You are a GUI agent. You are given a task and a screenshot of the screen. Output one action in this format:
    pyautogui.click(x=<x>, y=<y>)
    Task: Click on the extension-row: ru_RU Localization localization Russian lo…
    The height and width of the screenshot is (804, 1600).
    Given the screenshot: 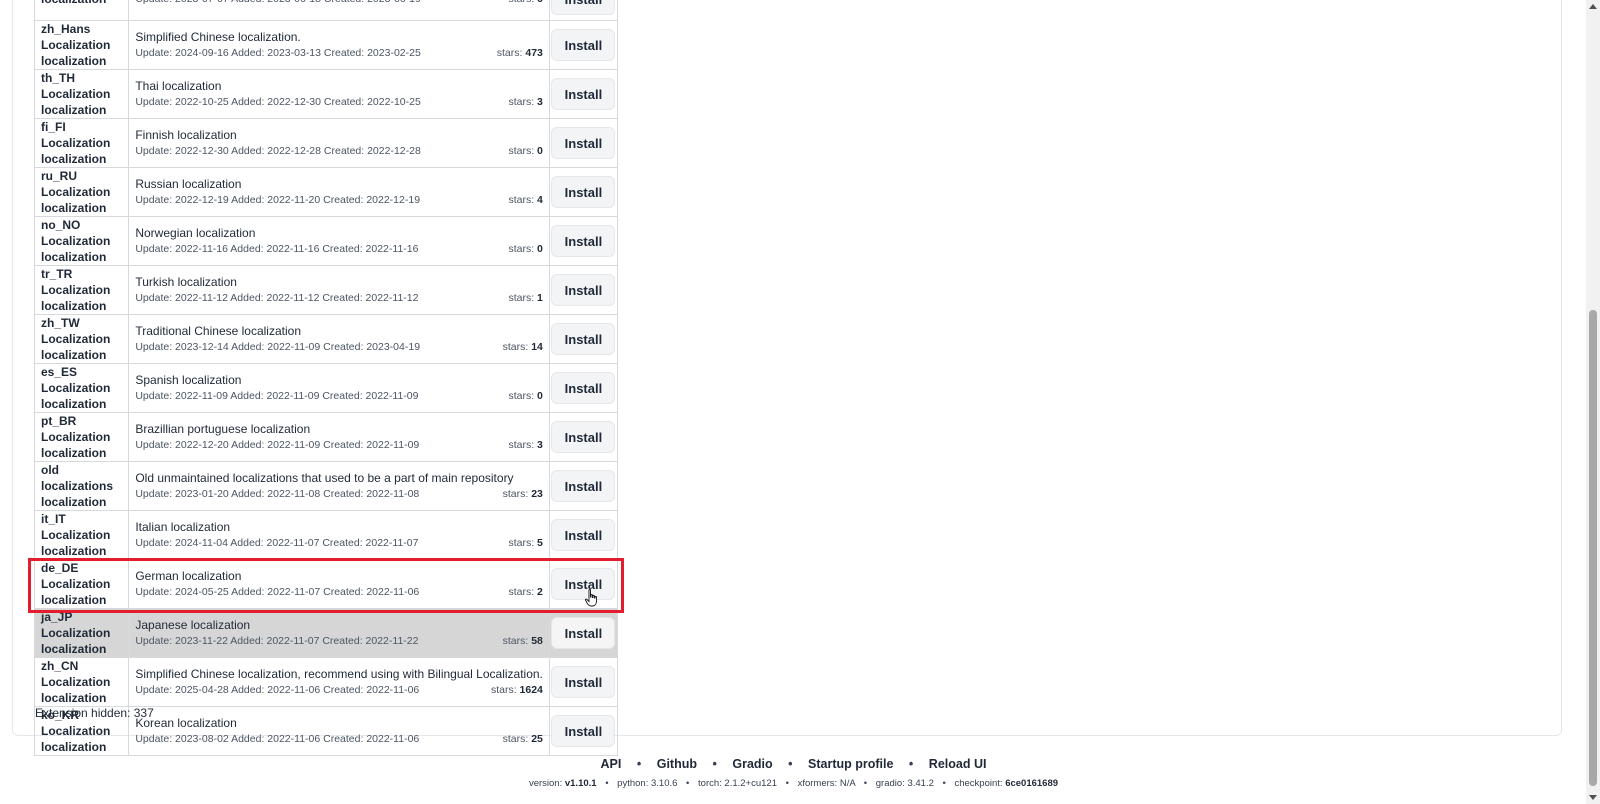 What is the action you would take?
    pyautogui.click(x=326, y=192)
    